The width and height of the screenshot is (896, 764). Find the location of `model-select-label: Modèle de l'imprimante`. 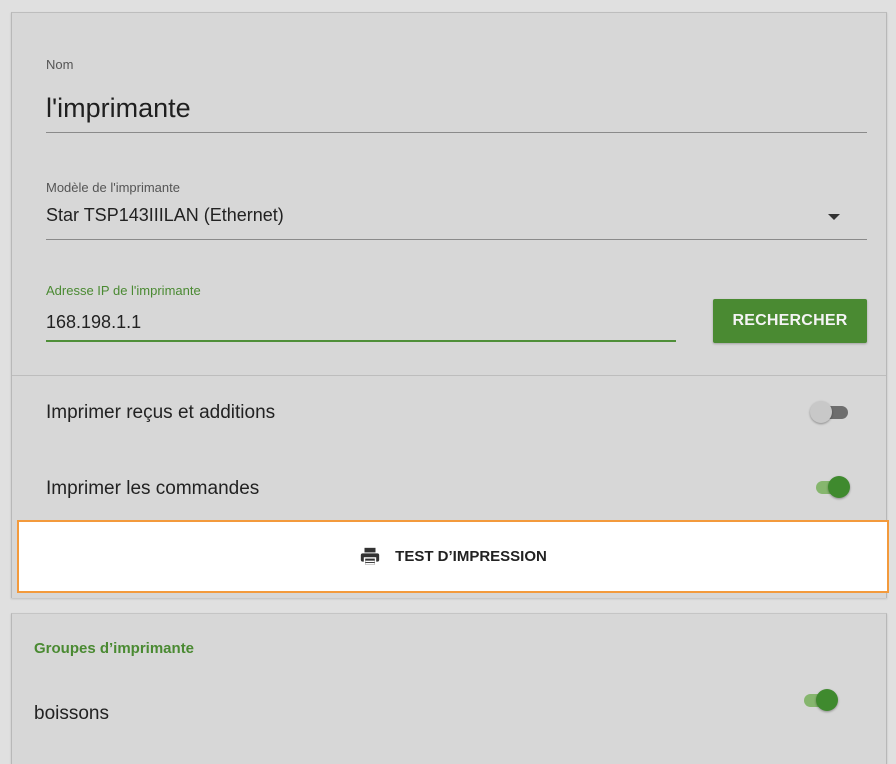

model-select-label: Modèle de l'imprimante is located at coordinates (113, 187).